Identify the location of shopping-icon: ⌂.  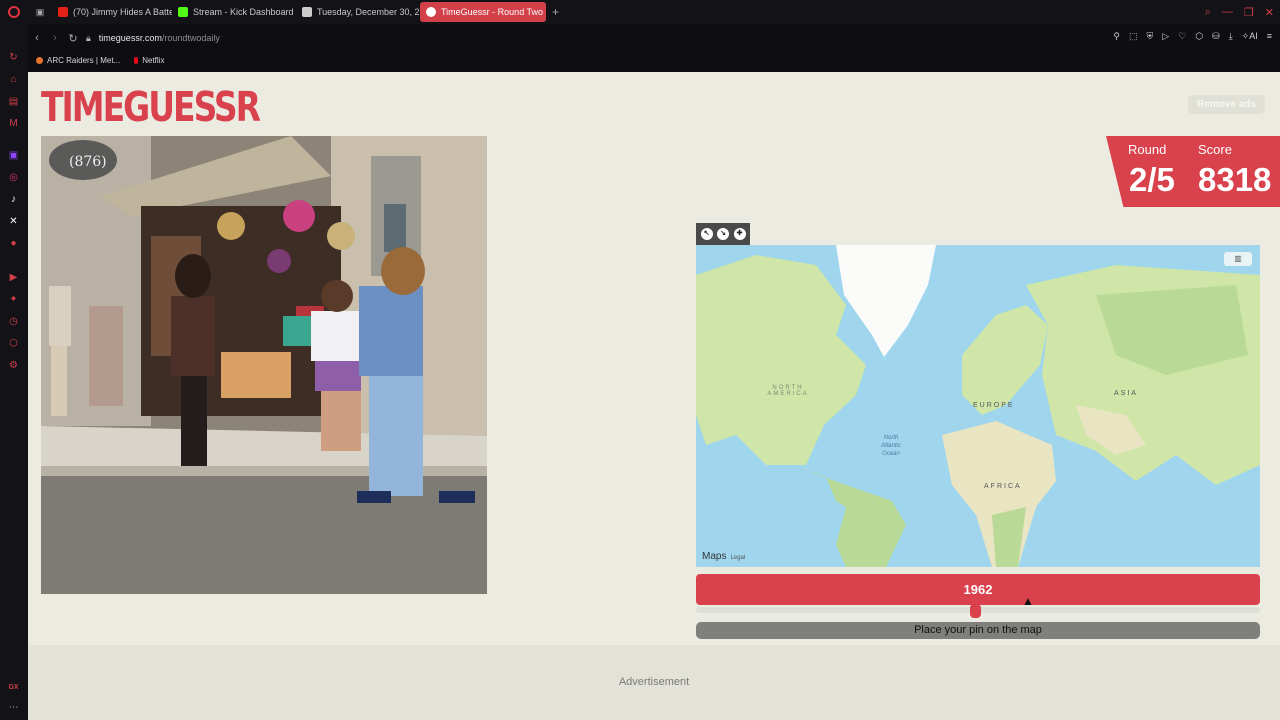
(13, 79).